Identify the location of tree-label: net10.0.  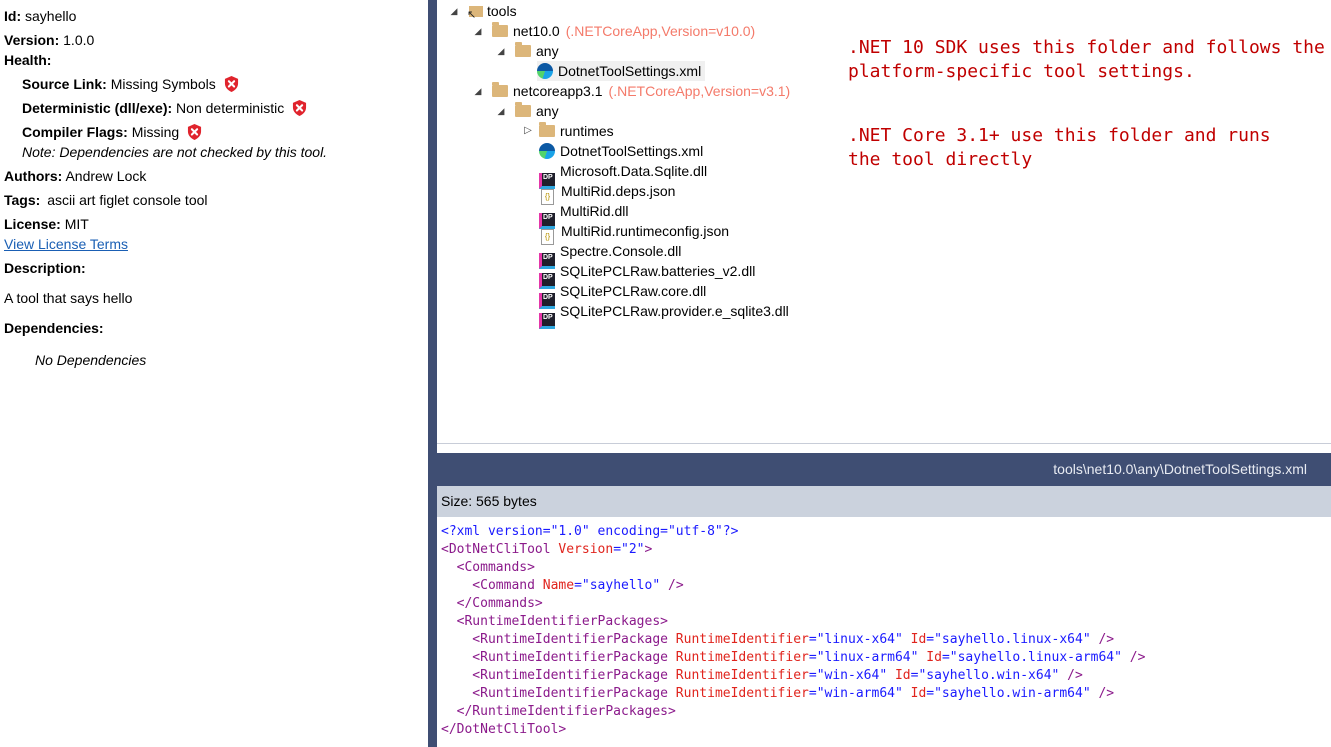
(536, 31).